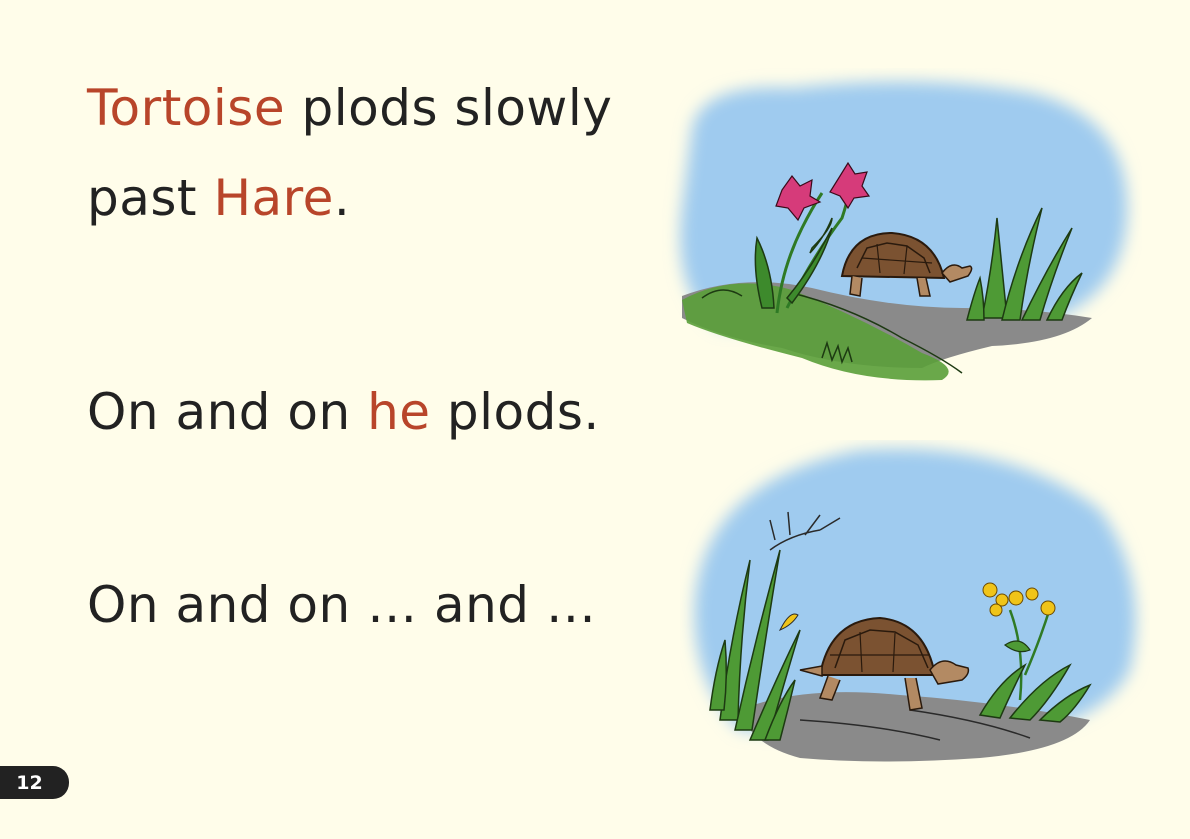  I want to click on text-plods: plods., so click(515, 412).